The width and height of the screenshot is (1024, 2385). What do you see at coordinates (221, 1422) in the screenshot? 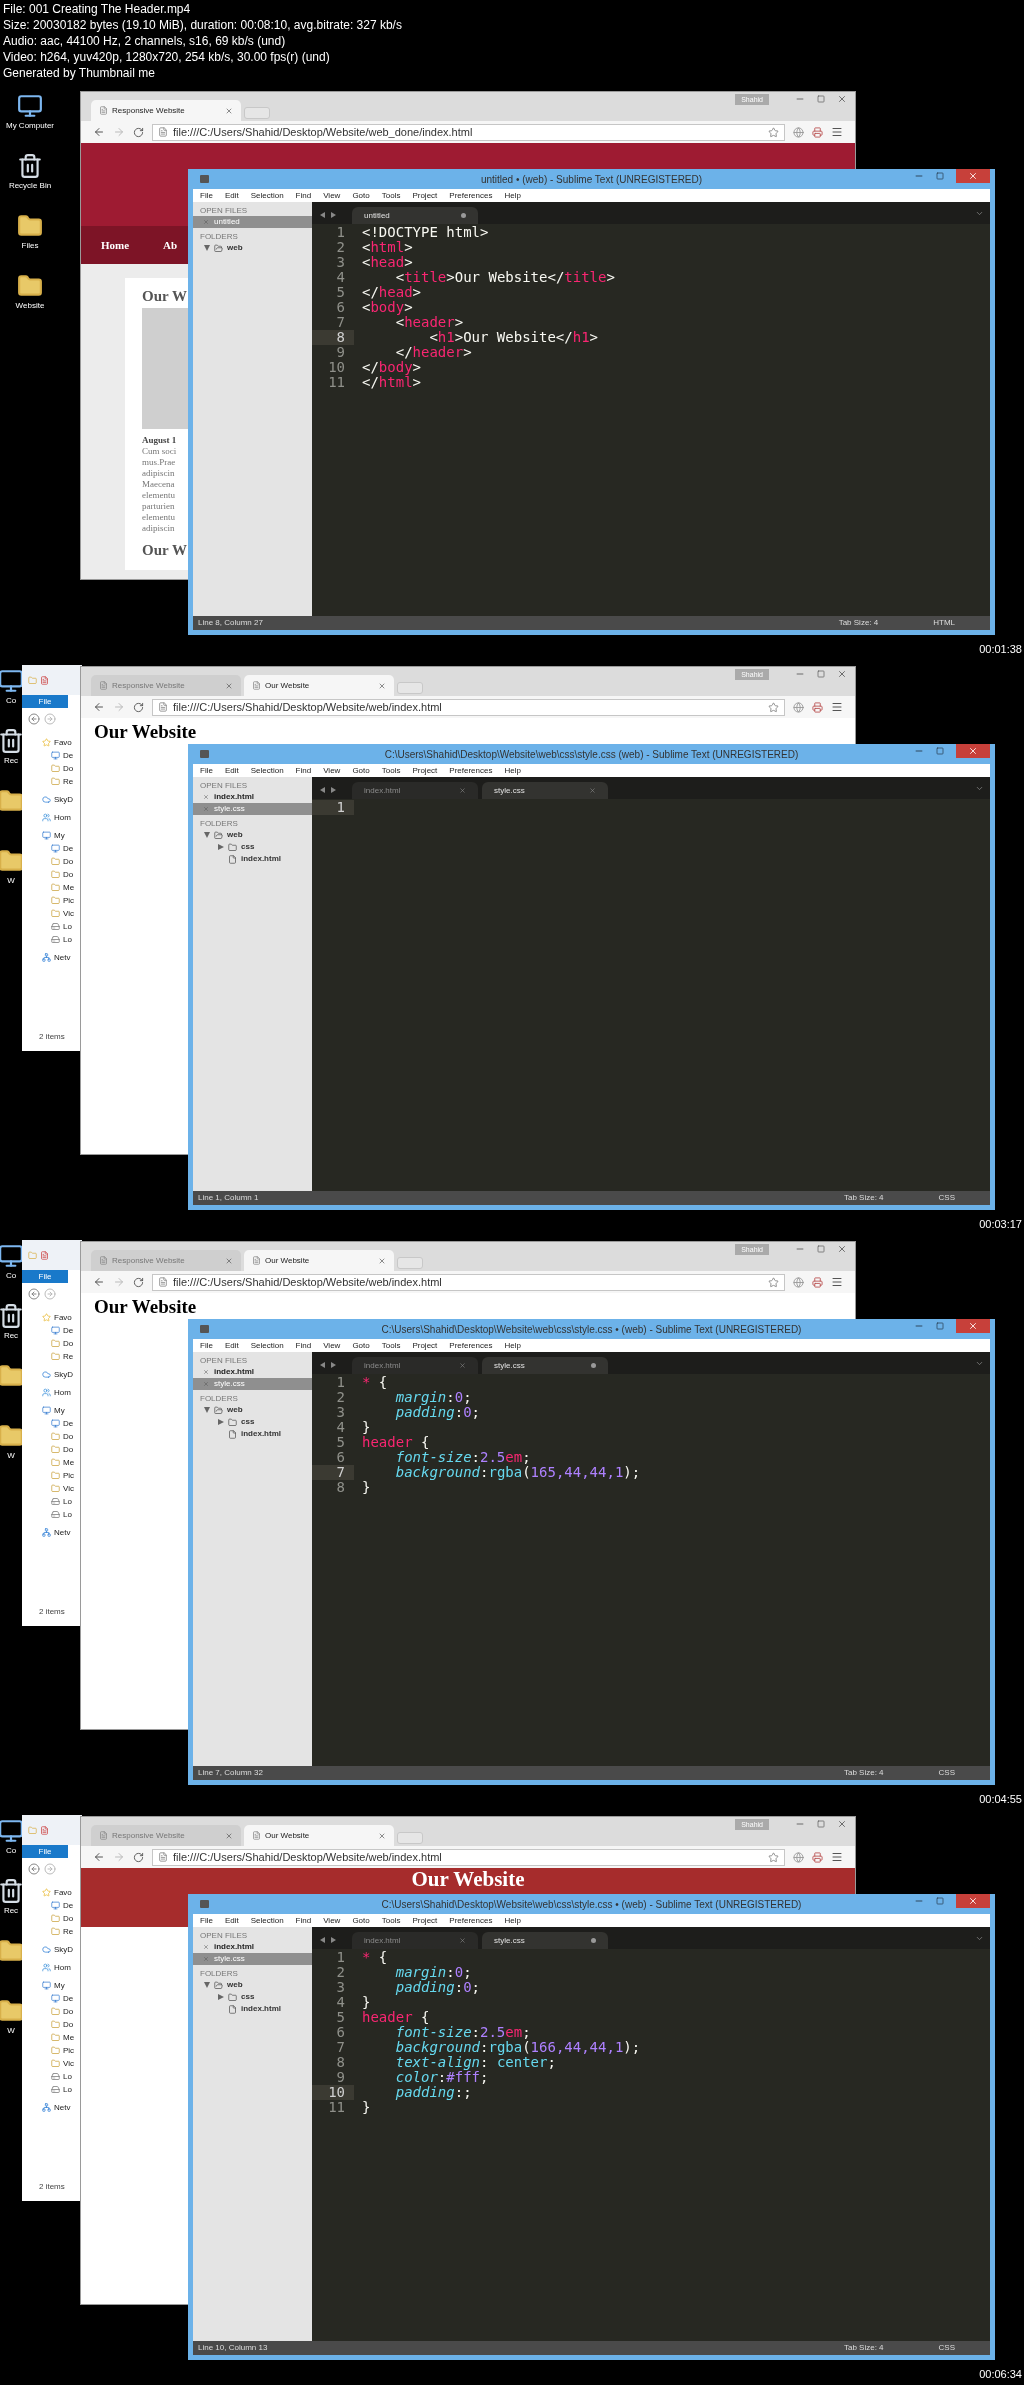
I see `collapsed-triangle-icon` at bounding box center [221, 1422].